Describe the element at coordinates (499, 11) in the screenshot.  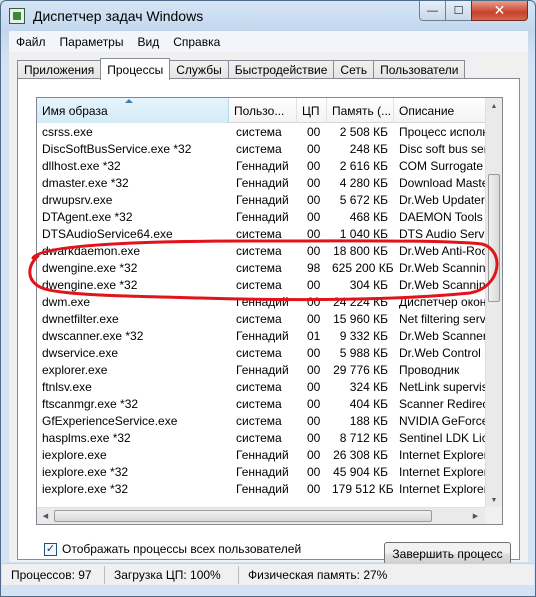
I see `close-button: ✕` at that location.